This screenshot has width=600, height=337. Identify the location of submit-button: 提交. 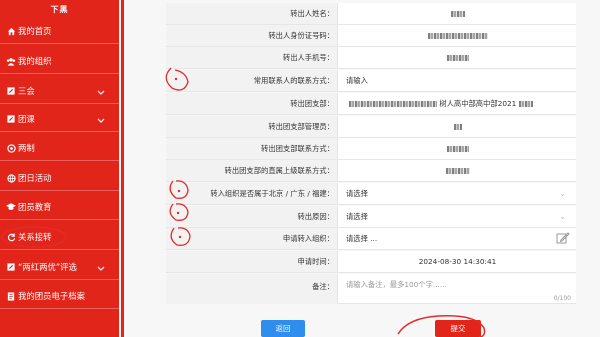
(458, 328).